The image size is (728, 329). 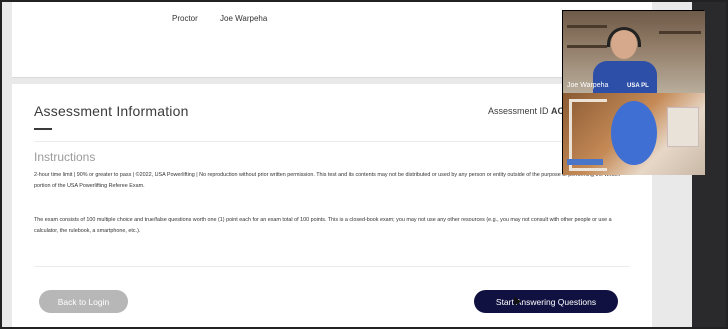 I want to click on assessment-id: Assessment ID AC, so click(x=526, y=111).